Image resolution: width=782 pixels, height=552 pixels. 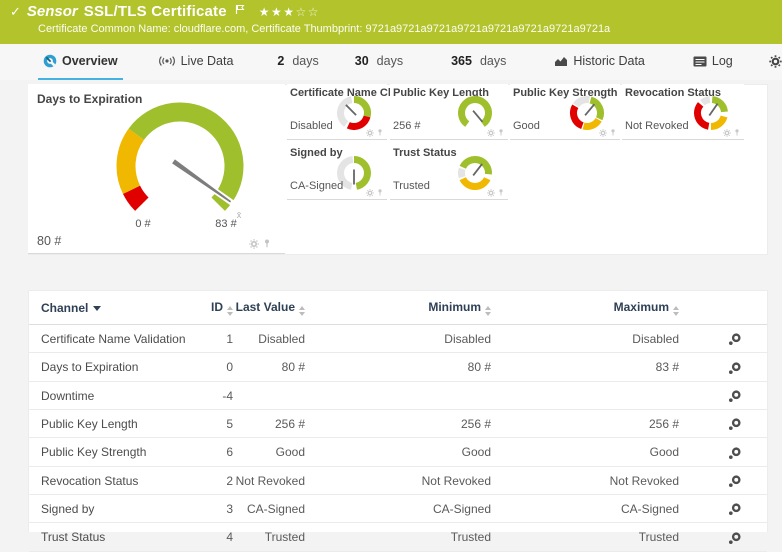 I want to click on public-key-strength-gauge, so click(x=587, y=113).